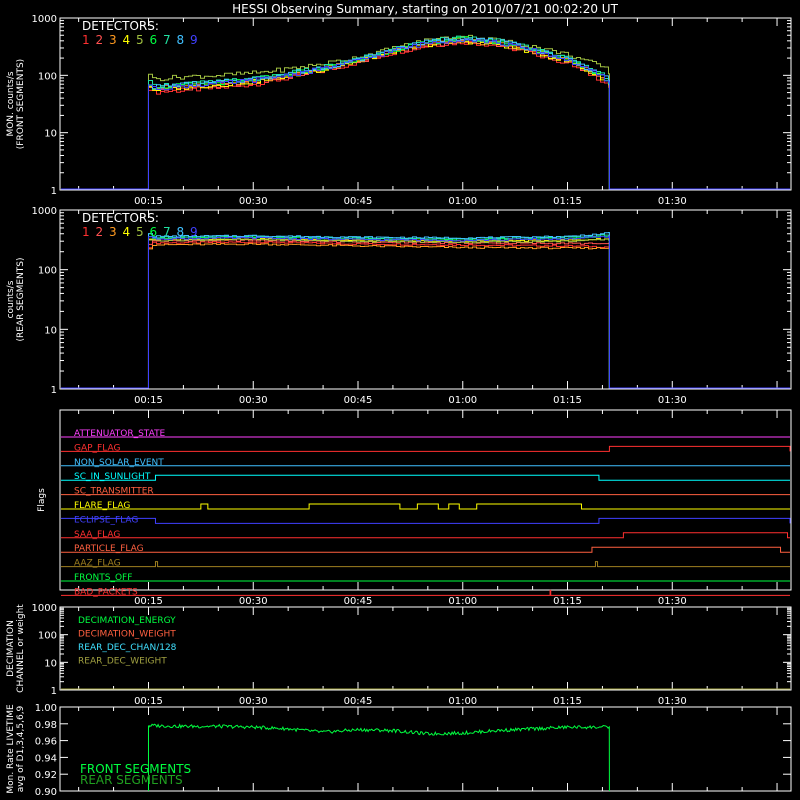  What do you see at coordinates (119, 463) in the screenshot?
I see `flag-label-non-solar-event: NON_SOLAR_EVENT` at bounding box center [119, 463].